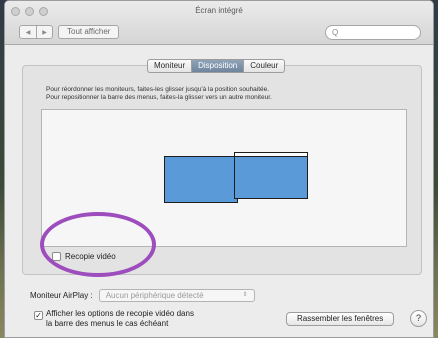 The image size is (438, 338). Describe the element at coordinates (271, 155) in the screenshot. I see `menu-bar-strip` at that location.